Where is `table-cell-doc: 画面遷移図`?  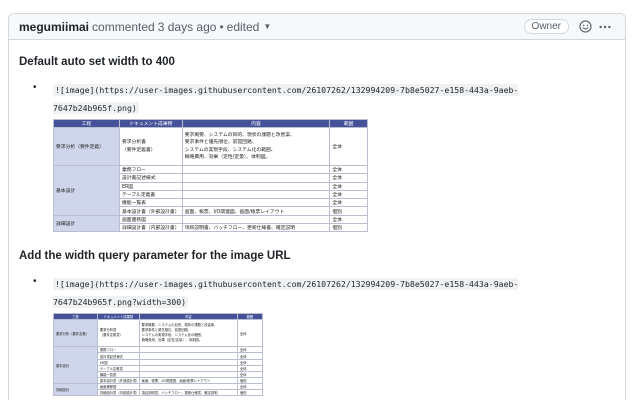
table-cell-doc: 画面遷移図 is located at coordinates (150, 219).